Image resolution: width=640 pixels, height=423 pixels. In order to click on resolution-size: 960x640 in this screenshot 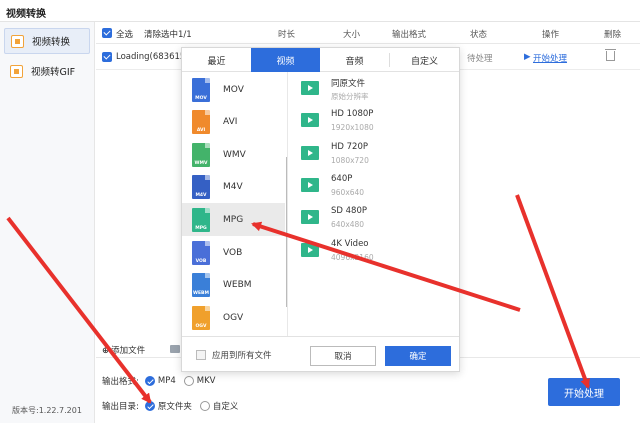, I will do `click(348, 192)`.